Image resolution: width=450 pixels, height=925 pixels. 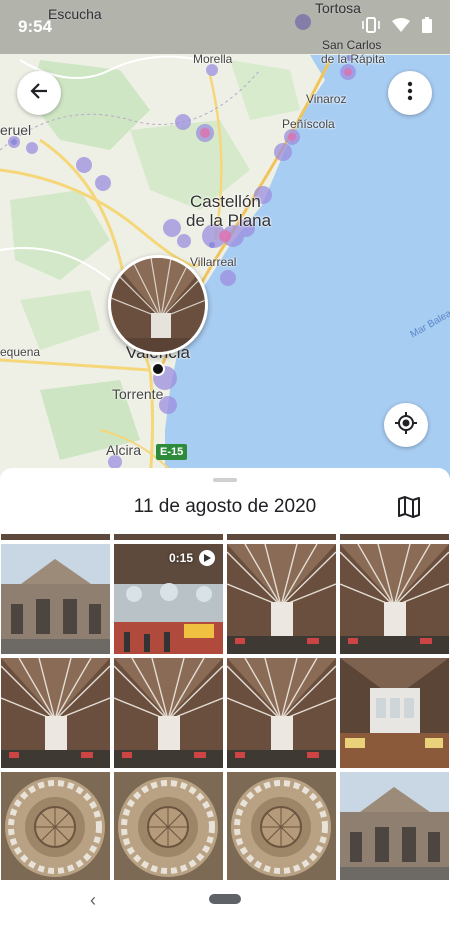 I want to click on map-toggle-button, so click(x=409, y=507).